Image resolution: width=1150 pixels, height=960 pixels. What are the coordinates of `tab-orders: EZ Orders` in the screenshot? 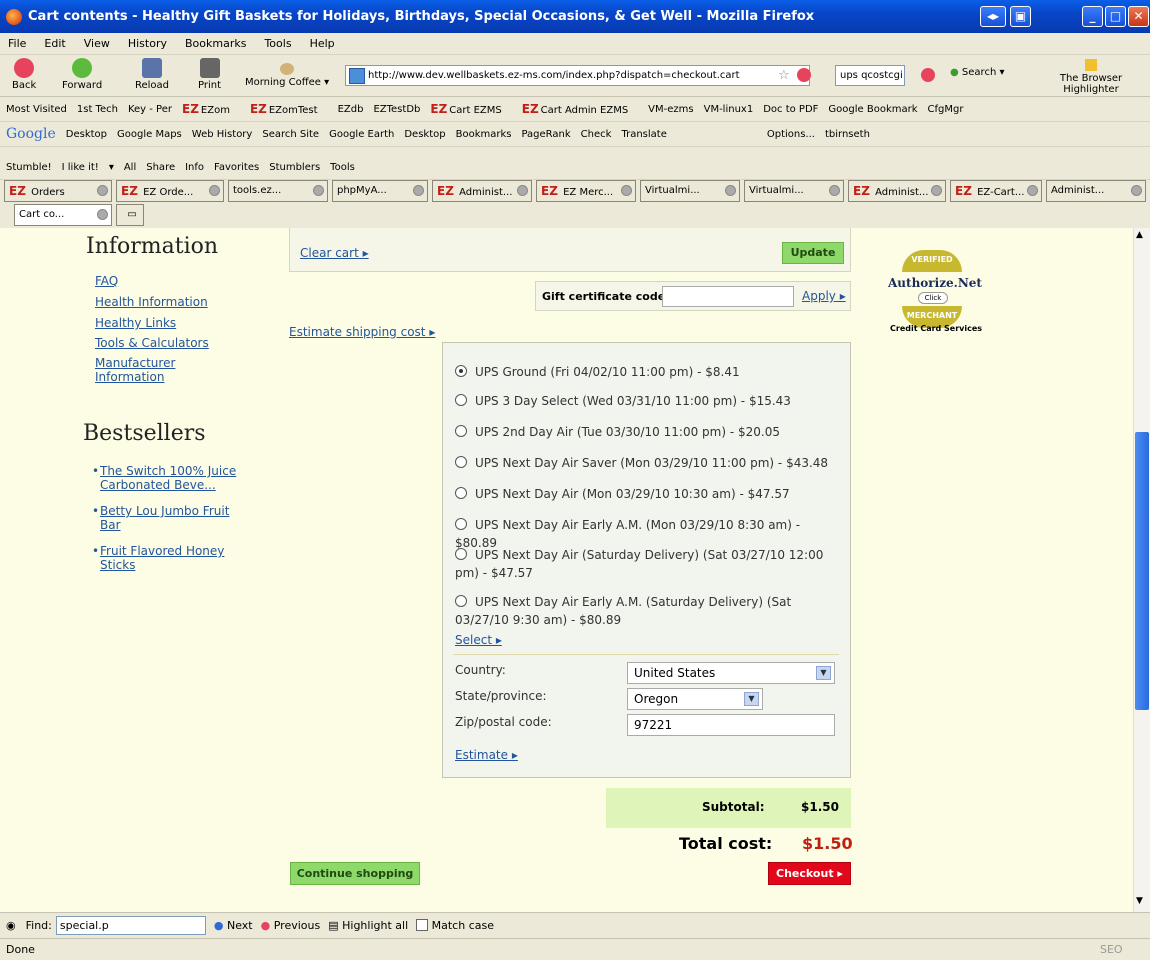 It's located at (58, 191).